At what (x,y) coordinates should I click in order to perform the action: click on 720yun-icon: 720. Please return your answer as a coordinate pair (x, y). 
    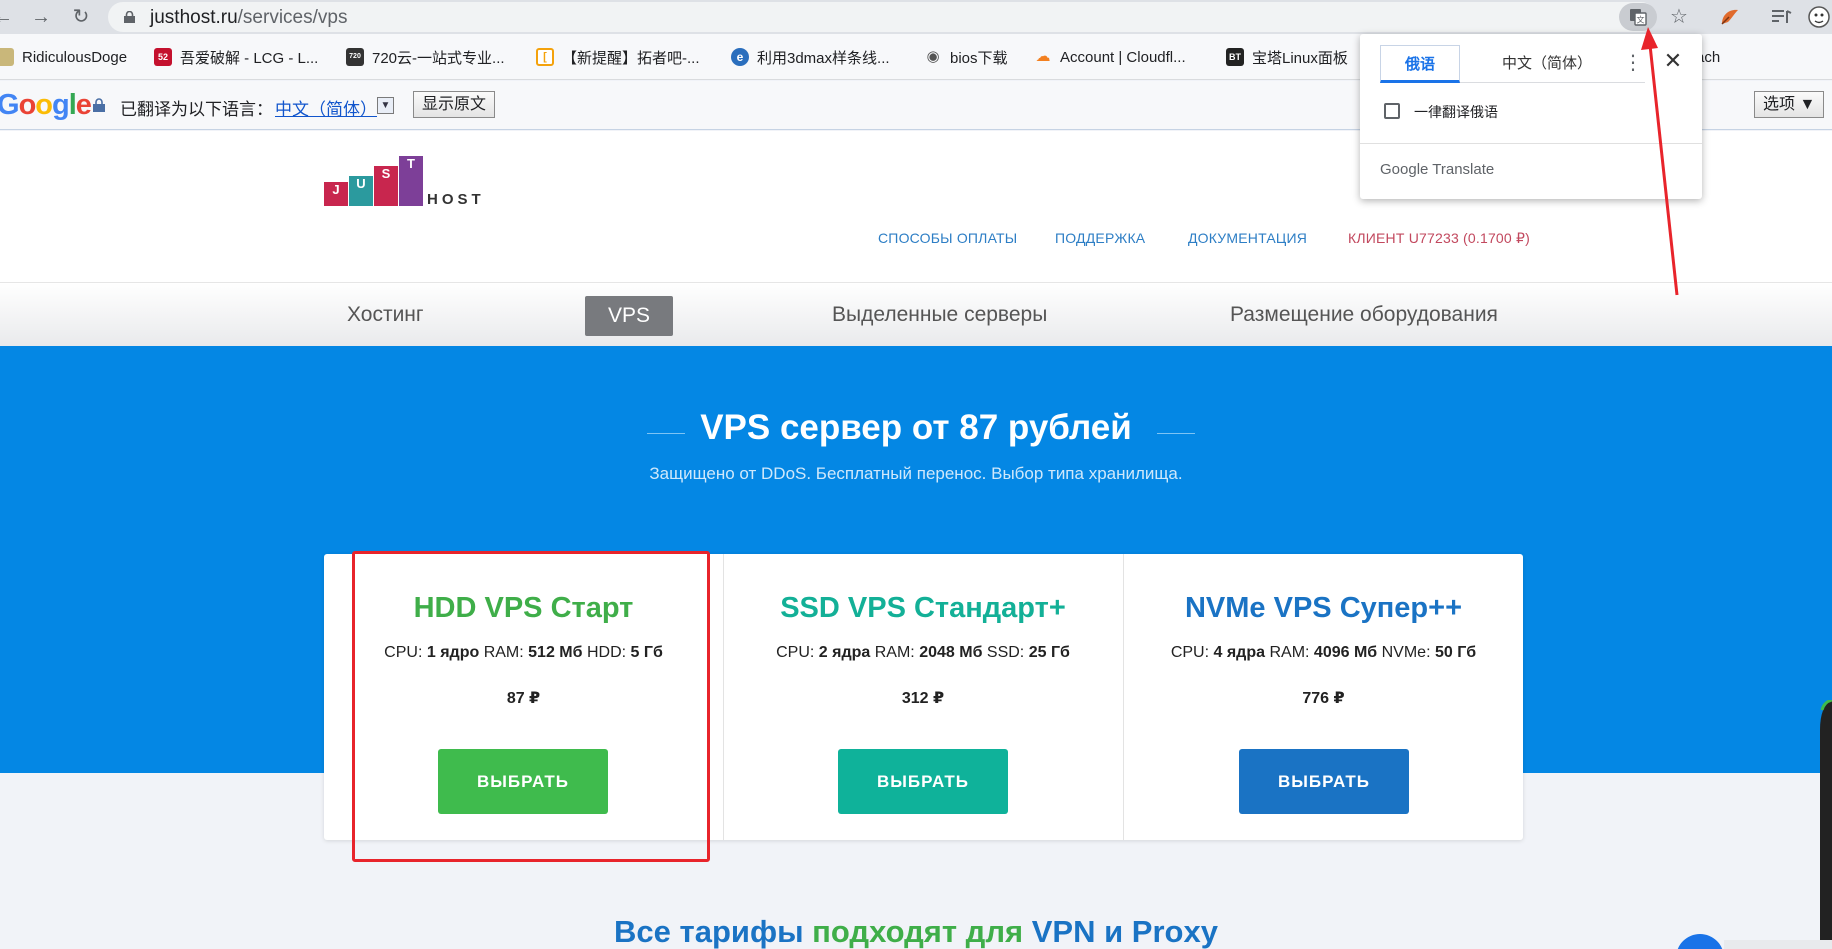
    Looking at the image, I should click on (355, 57).